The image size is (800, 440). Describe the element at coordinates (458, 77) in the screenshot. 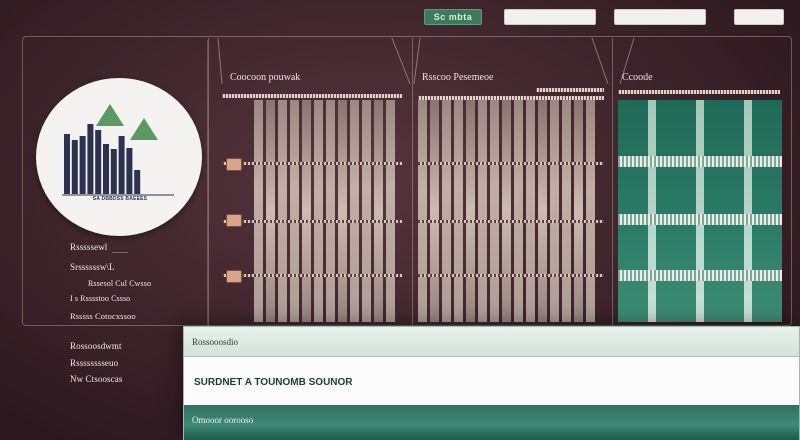

I see `panel-title-2: Rsscoo Pesemeoe` at that location.